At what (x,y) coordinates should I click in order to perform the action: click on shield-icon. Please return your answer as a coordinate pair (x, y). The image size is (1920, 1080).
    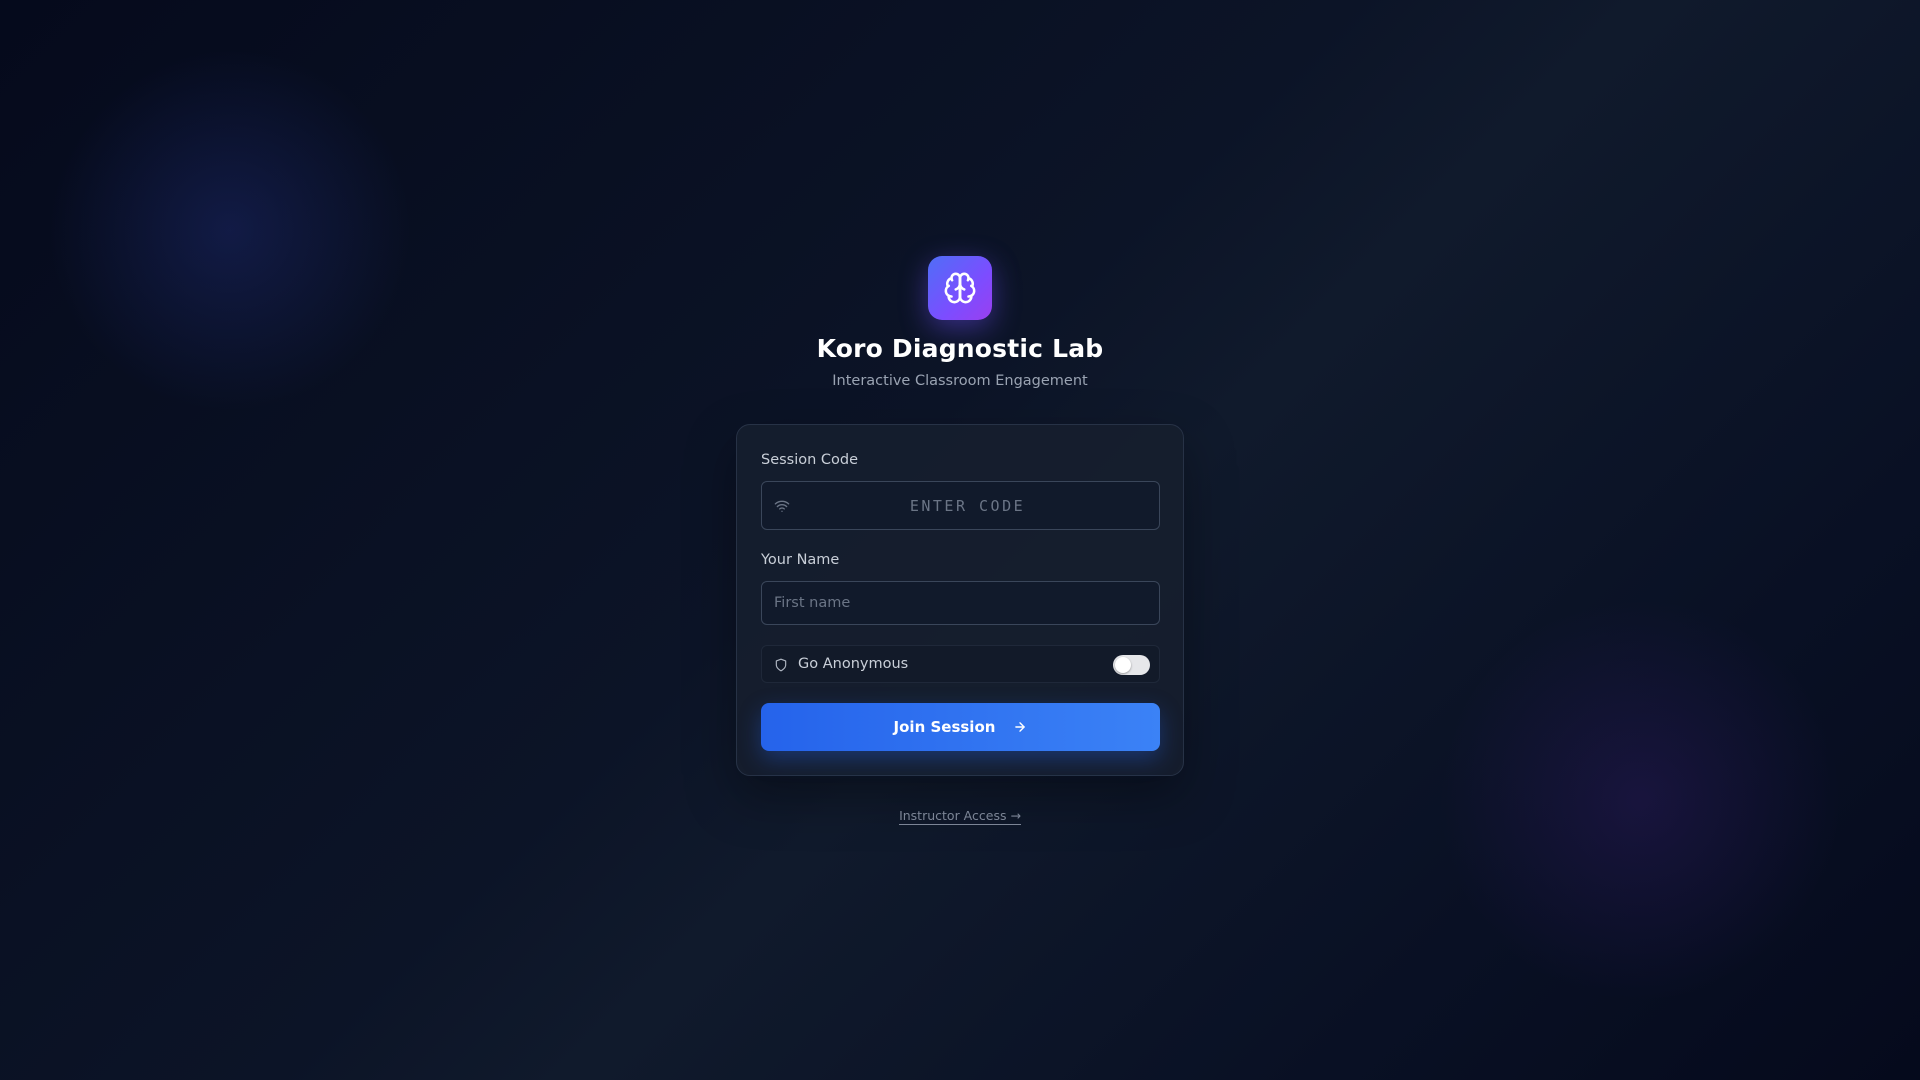
    Looking at the image, I should click on (781, 665).